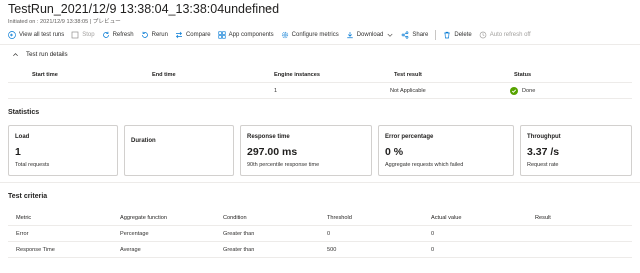  Describe the element at coordinates (22, 234) in the screenshot. I see `metric-cell: Error` at that location.